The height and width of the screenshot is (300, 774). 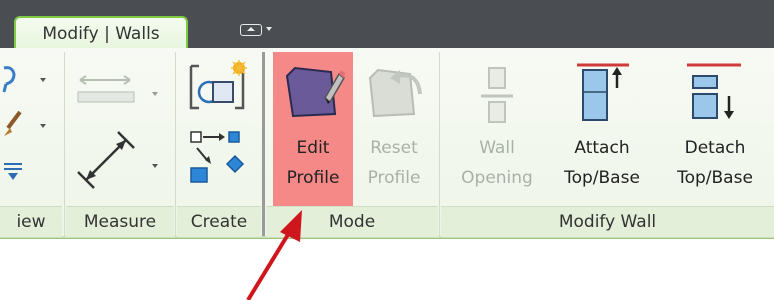 What do you see at coordinates (602, 130) in the screenshot?
I see `attach-top-base-button: Attach Top/Base` at bounding box center [602, 130].